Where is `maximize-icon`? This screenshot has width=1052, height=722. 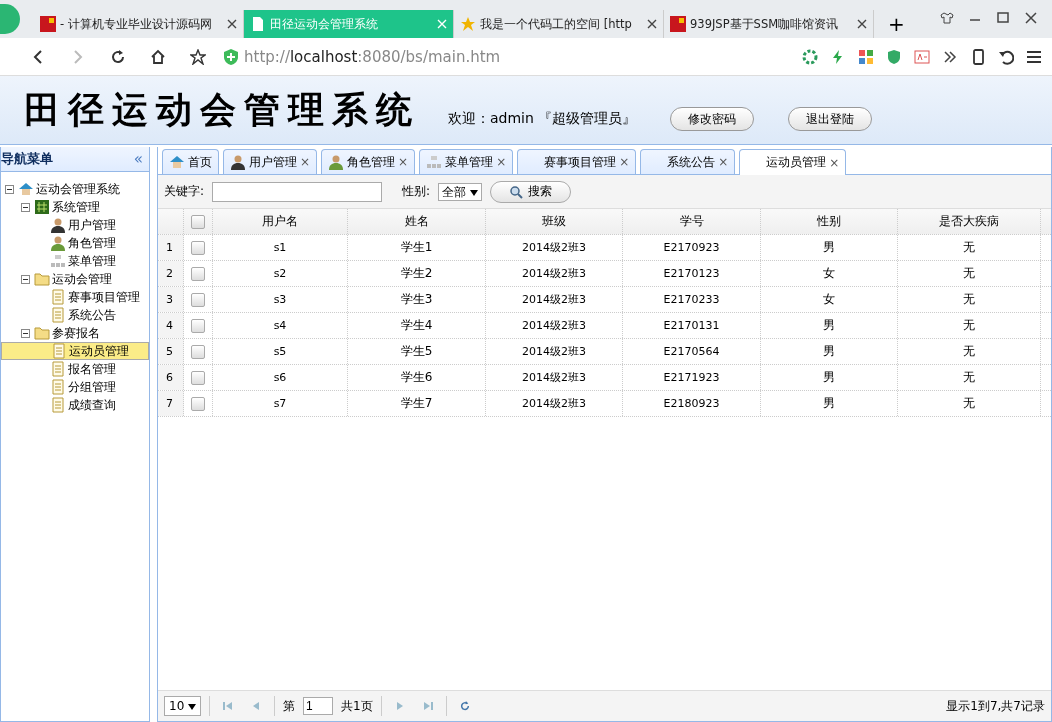 maximize-icon is located at coordinates (1003, 18).